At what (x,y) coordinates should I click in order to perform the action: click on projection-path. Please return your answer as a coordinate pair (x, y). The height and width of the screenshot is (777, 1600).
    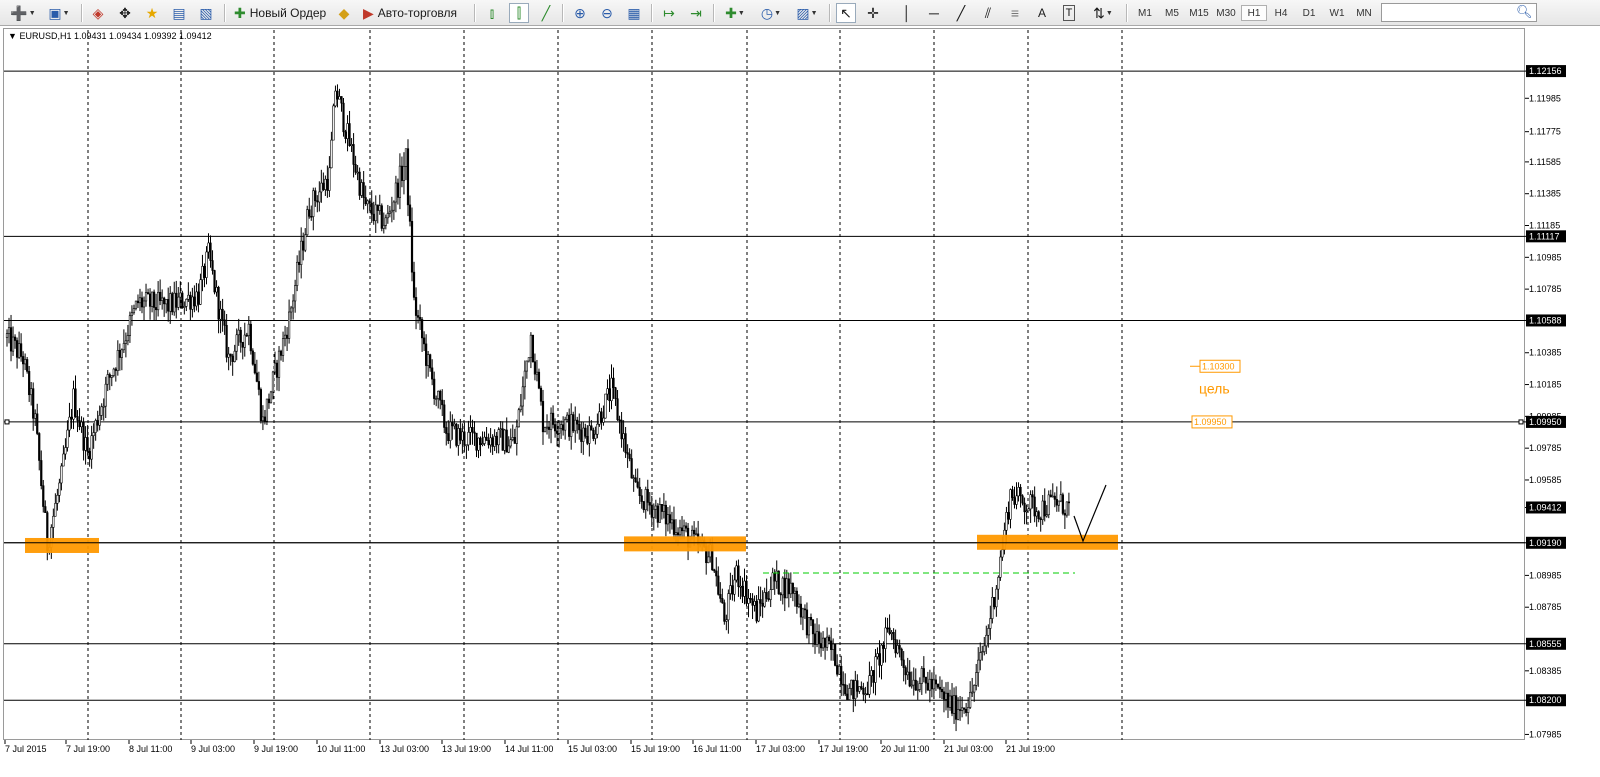
    Looking at the image, I should click on (1090, 513).